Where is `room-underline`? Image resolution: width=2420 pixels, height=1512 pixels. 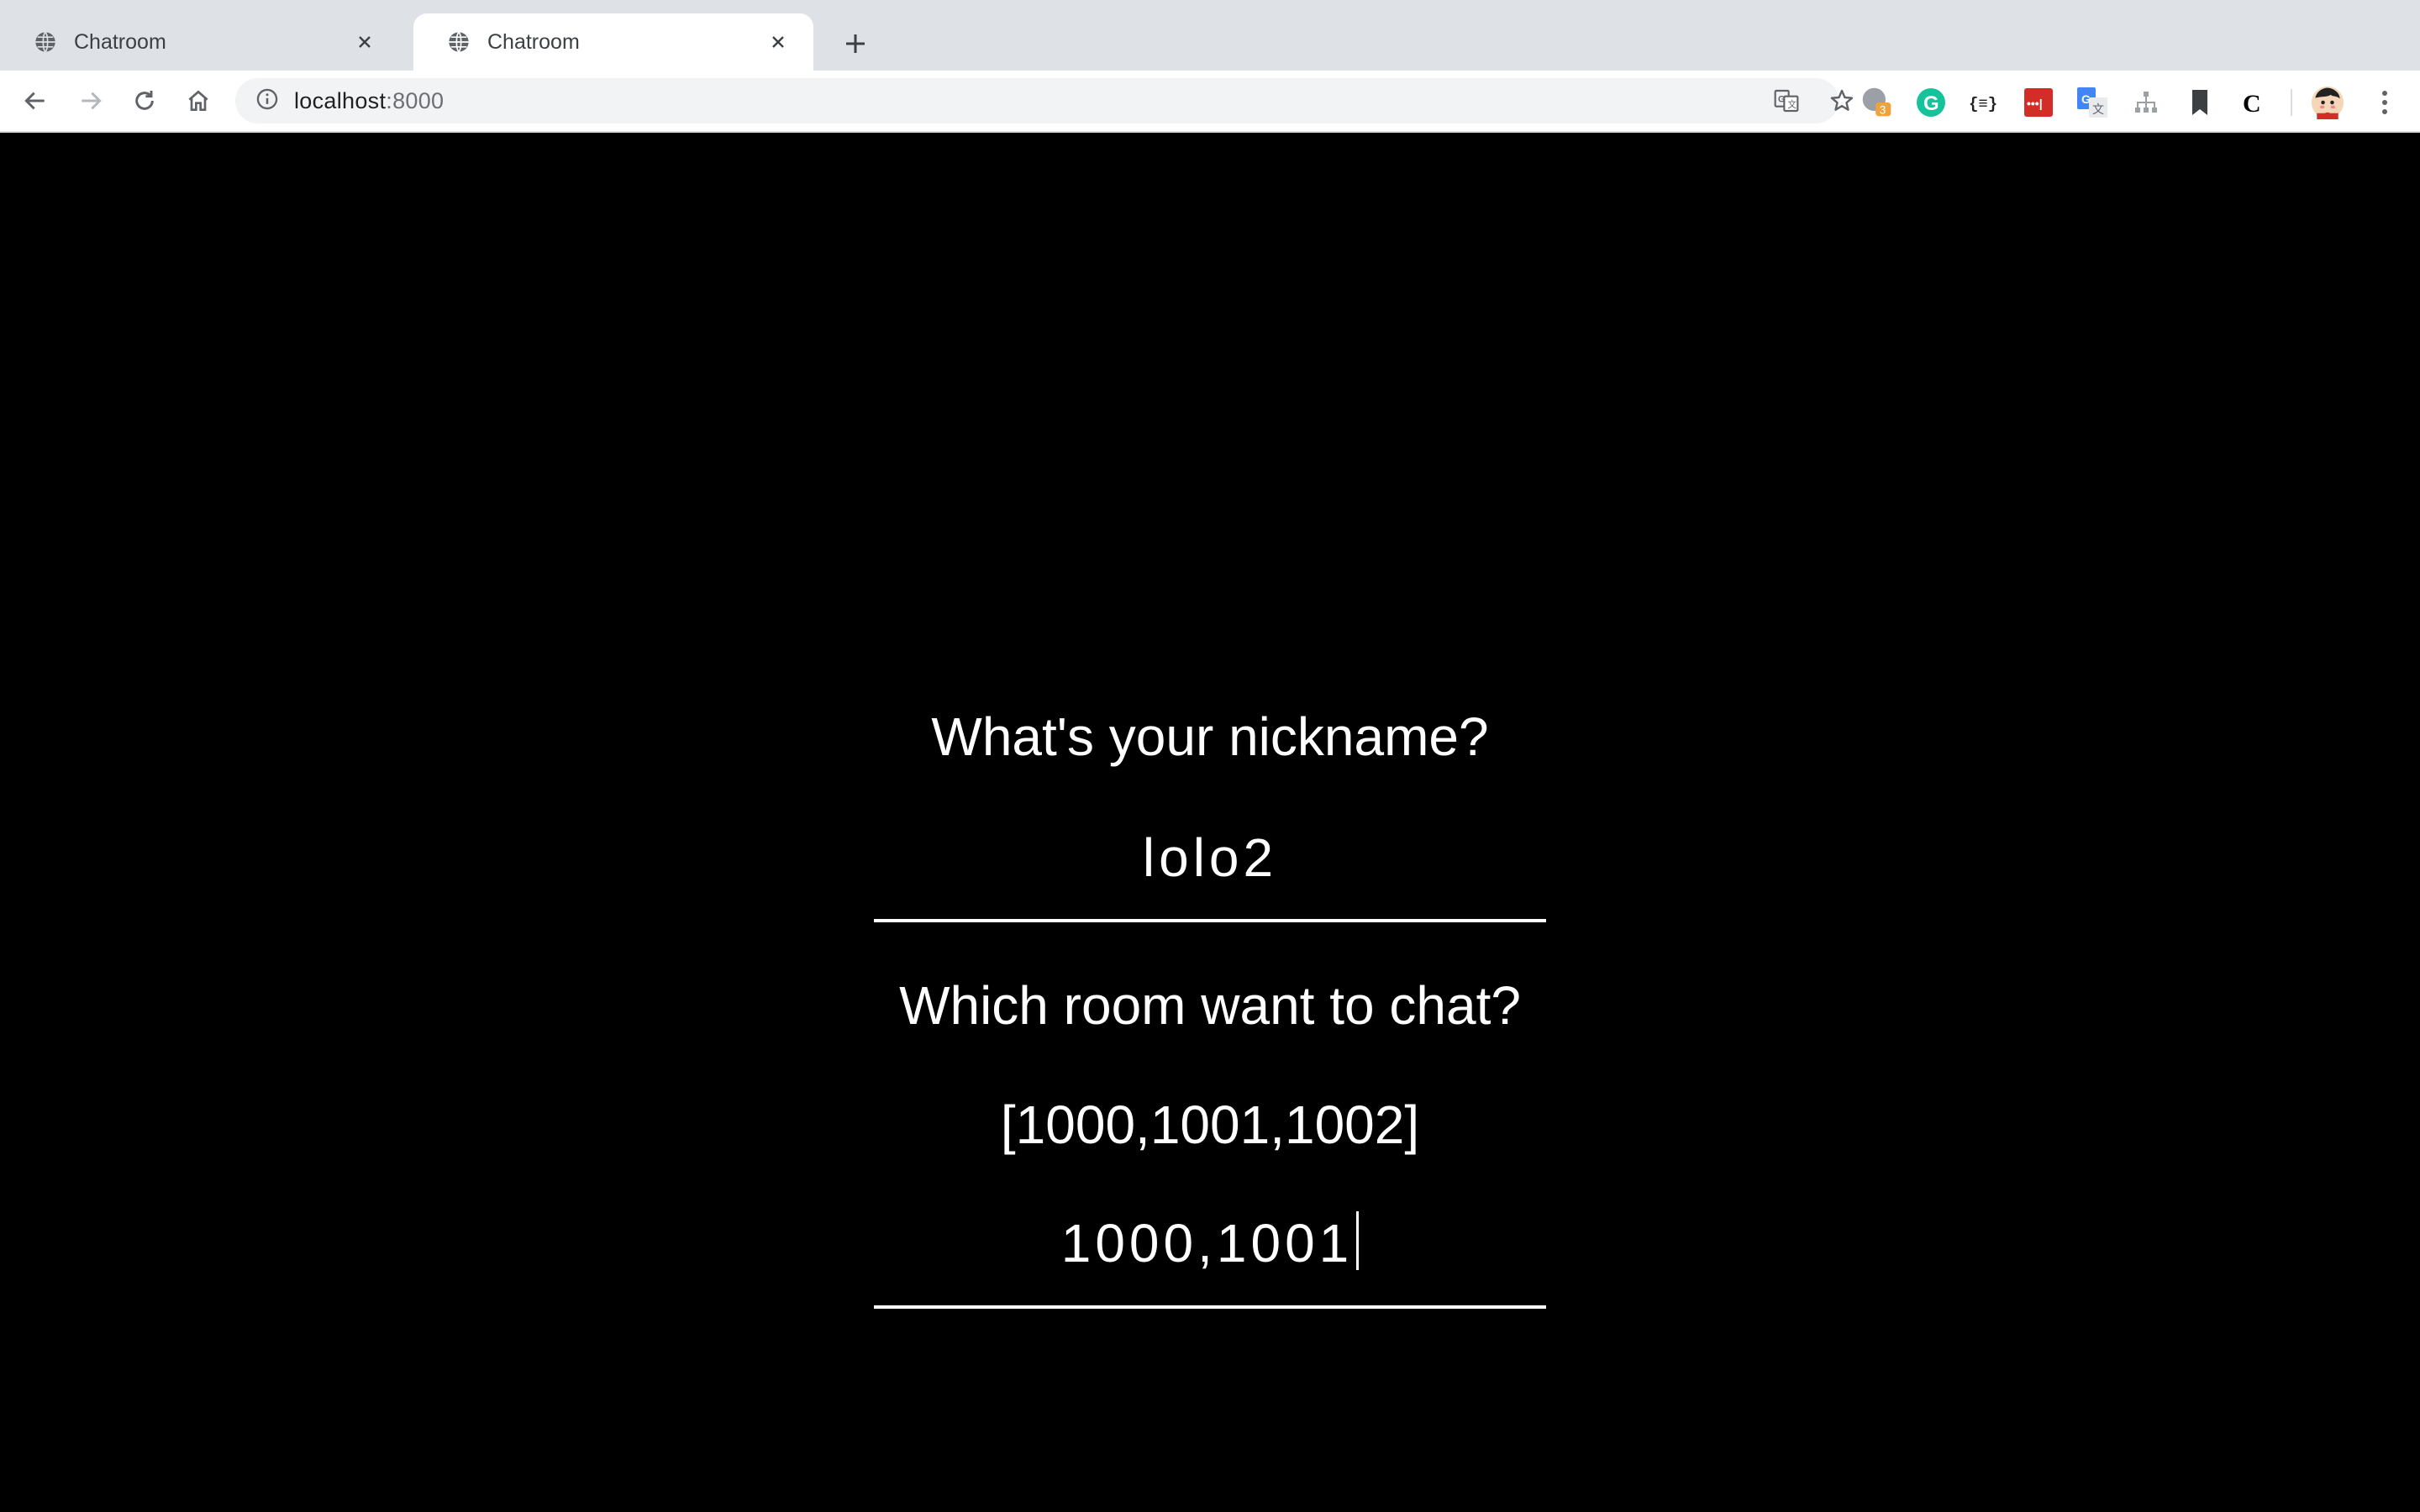
room-underline is located at coordinates (1210, 1307).